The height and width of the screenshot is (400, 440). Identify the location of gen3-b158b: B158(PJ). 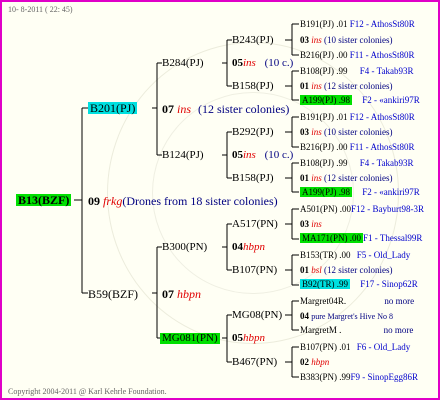
(253, 178).